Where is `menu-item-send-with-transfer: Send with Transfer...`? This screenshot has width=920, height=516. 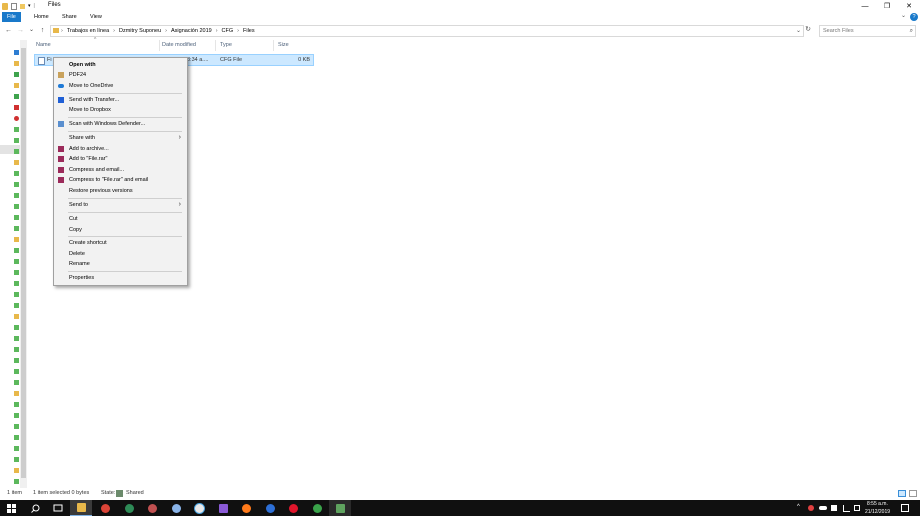
menu-item-send-with-transfer: Send with Transfer... is located at coordinates (120, 100).